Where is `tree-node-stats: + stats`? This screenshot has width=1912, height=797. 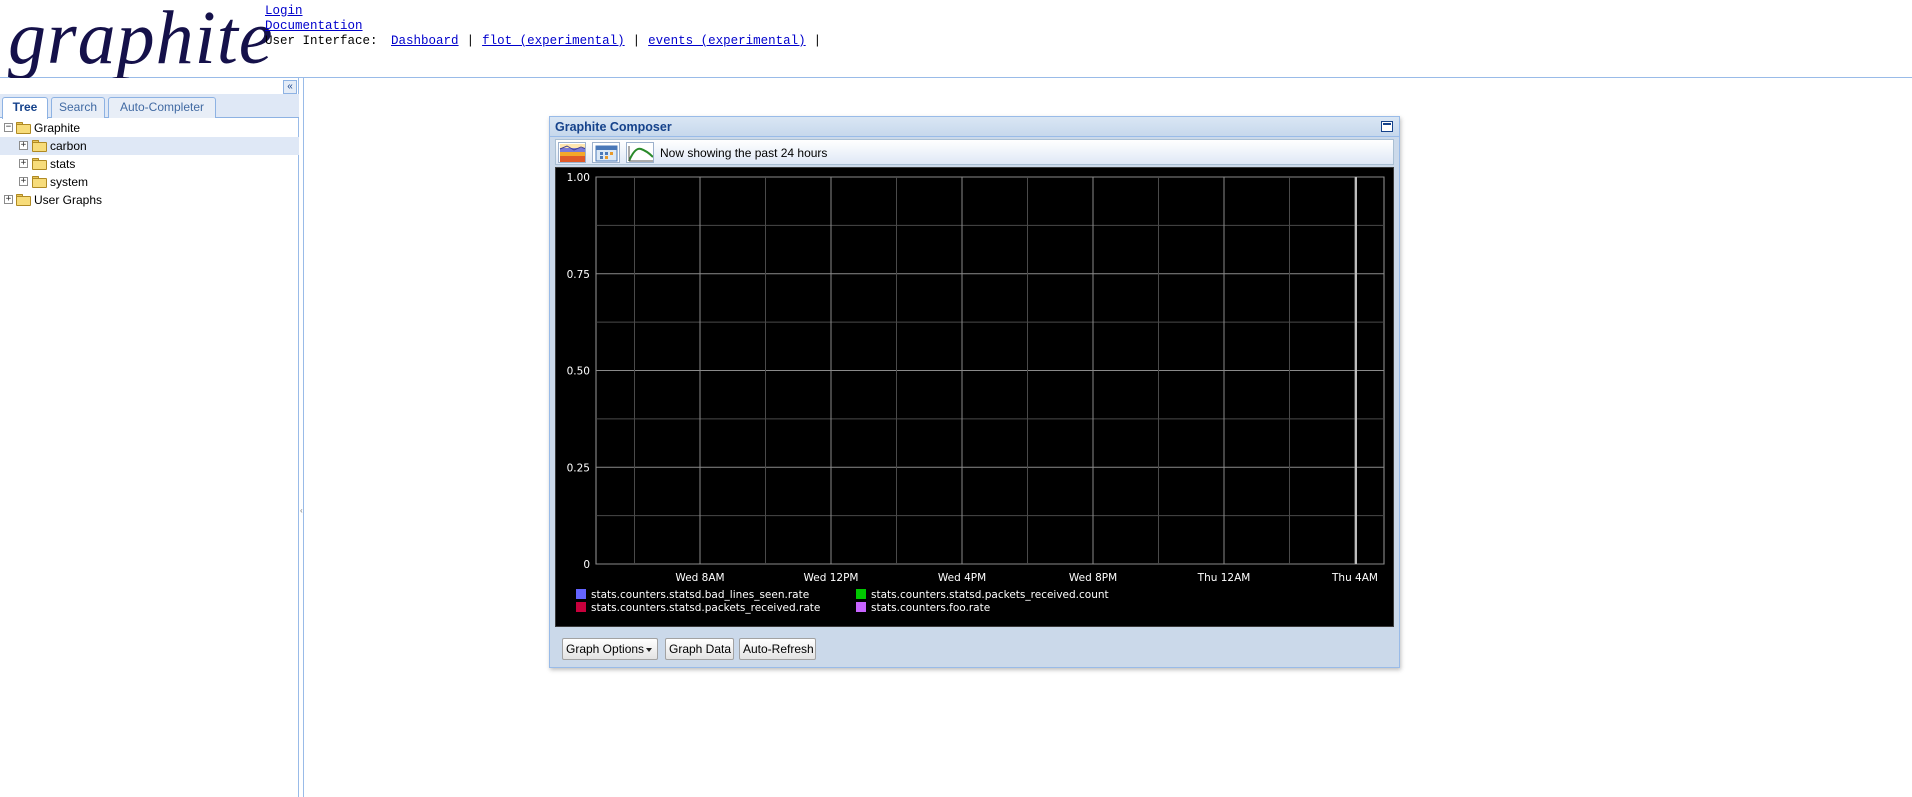 tree-node-stats: + stats is located at coordinates (149, 164).